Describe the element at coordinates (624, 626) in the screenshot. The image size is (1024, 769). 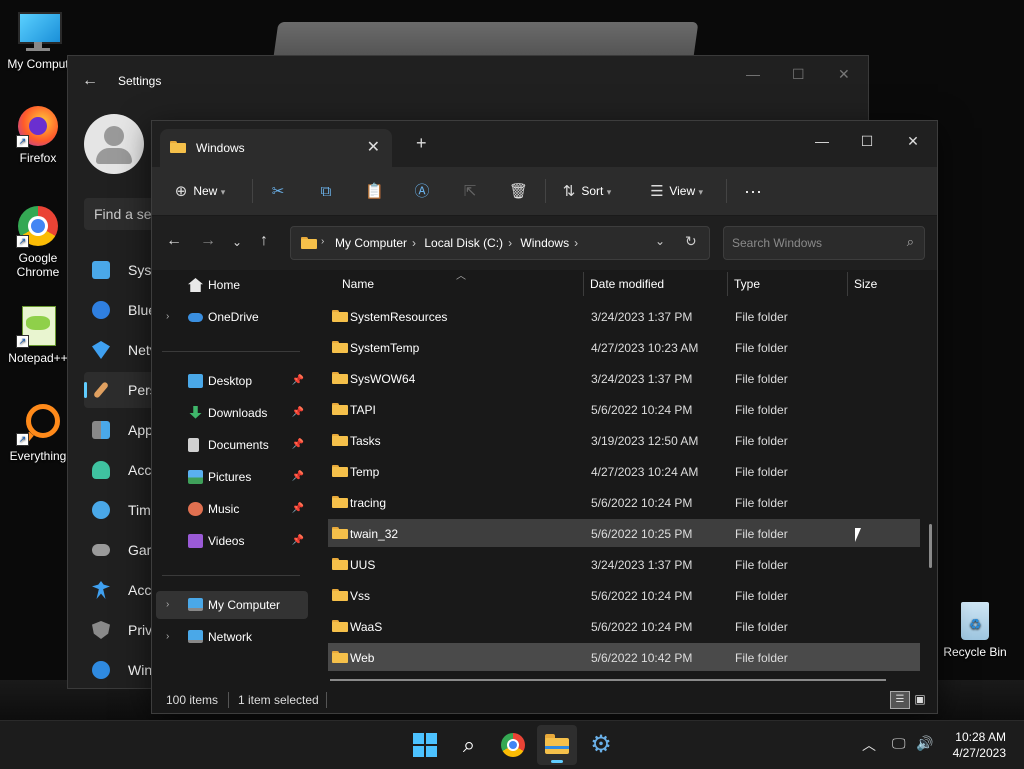
I see `table-row: WaaS 5/6/2022 10:24 PM File folder` at that location.